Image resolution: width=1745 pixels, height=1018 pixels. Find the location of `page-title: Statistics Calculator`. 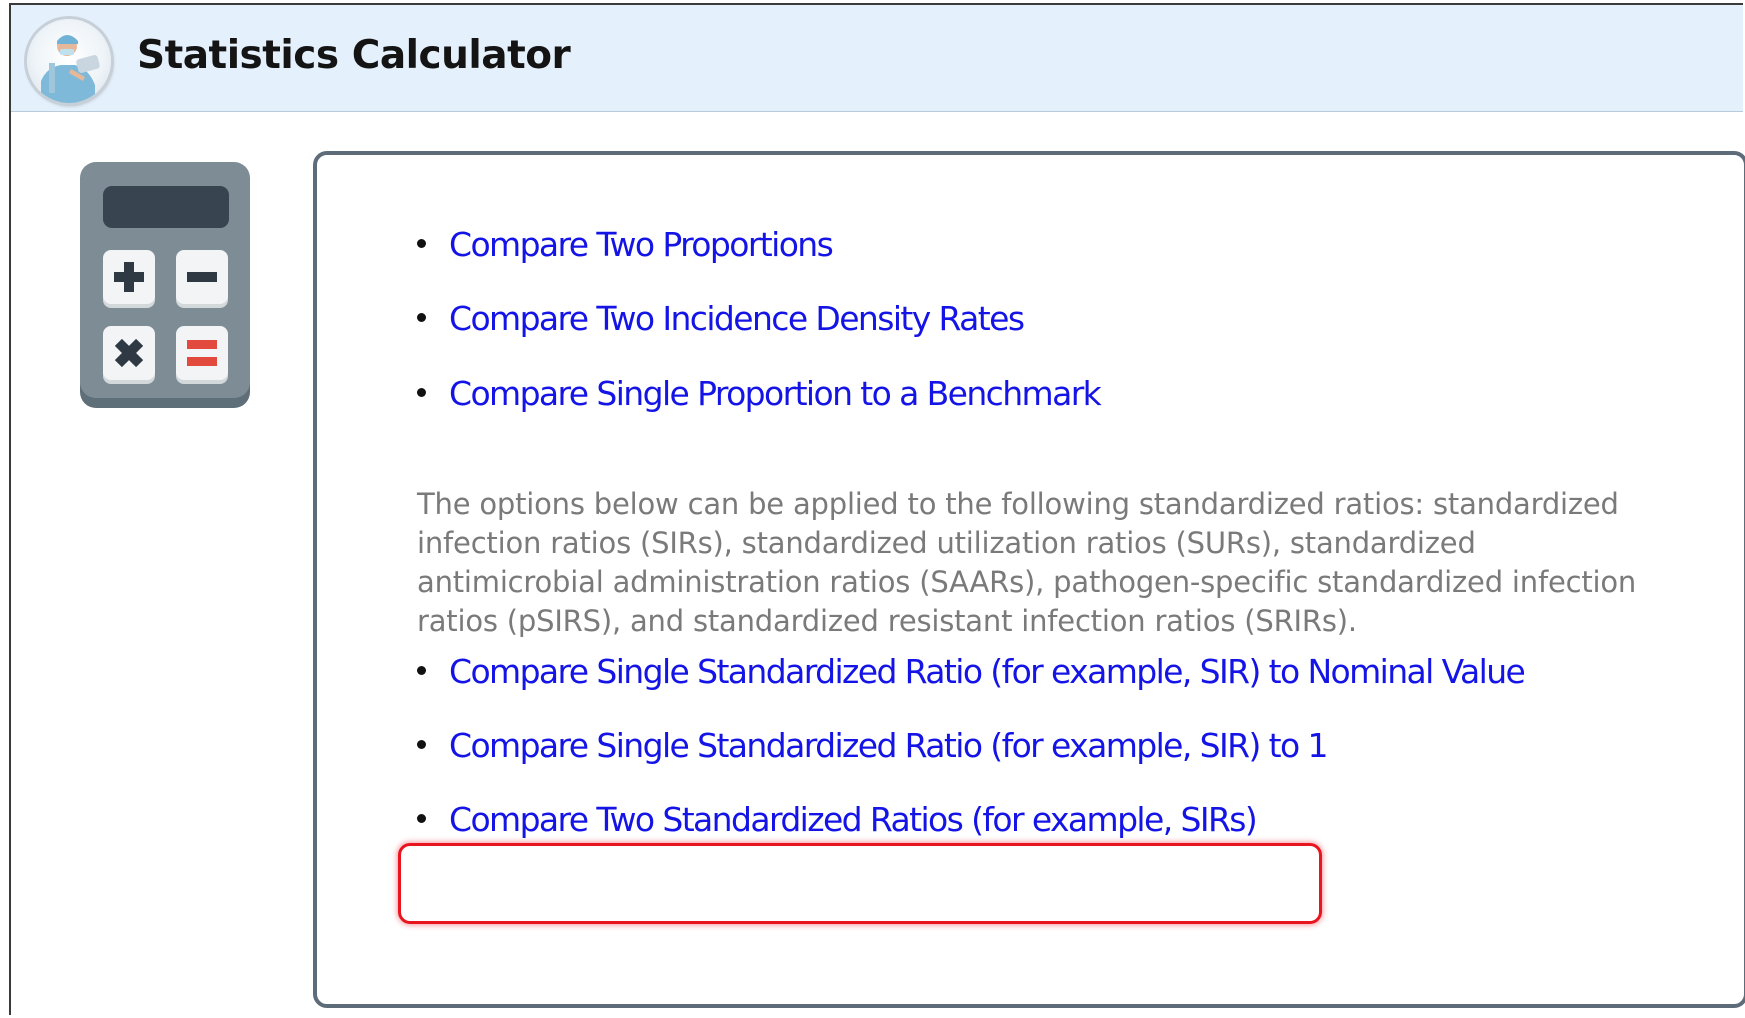

page-title: Statistics Calculator is located at coordinates (354, 55).